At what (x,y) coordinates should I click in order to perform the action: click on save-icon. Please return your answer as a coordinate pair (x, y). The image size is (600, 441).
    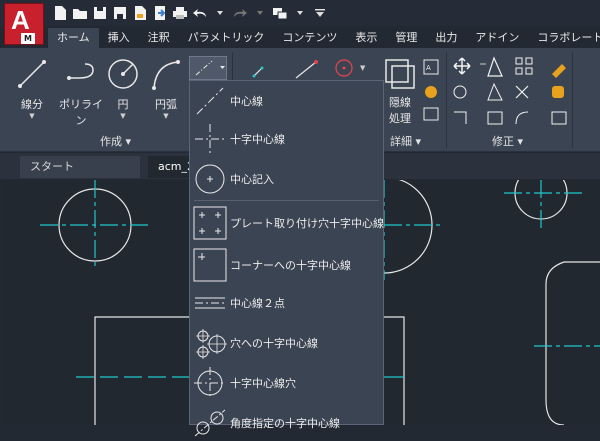
    Looking at the image, I should click on (100, 13).